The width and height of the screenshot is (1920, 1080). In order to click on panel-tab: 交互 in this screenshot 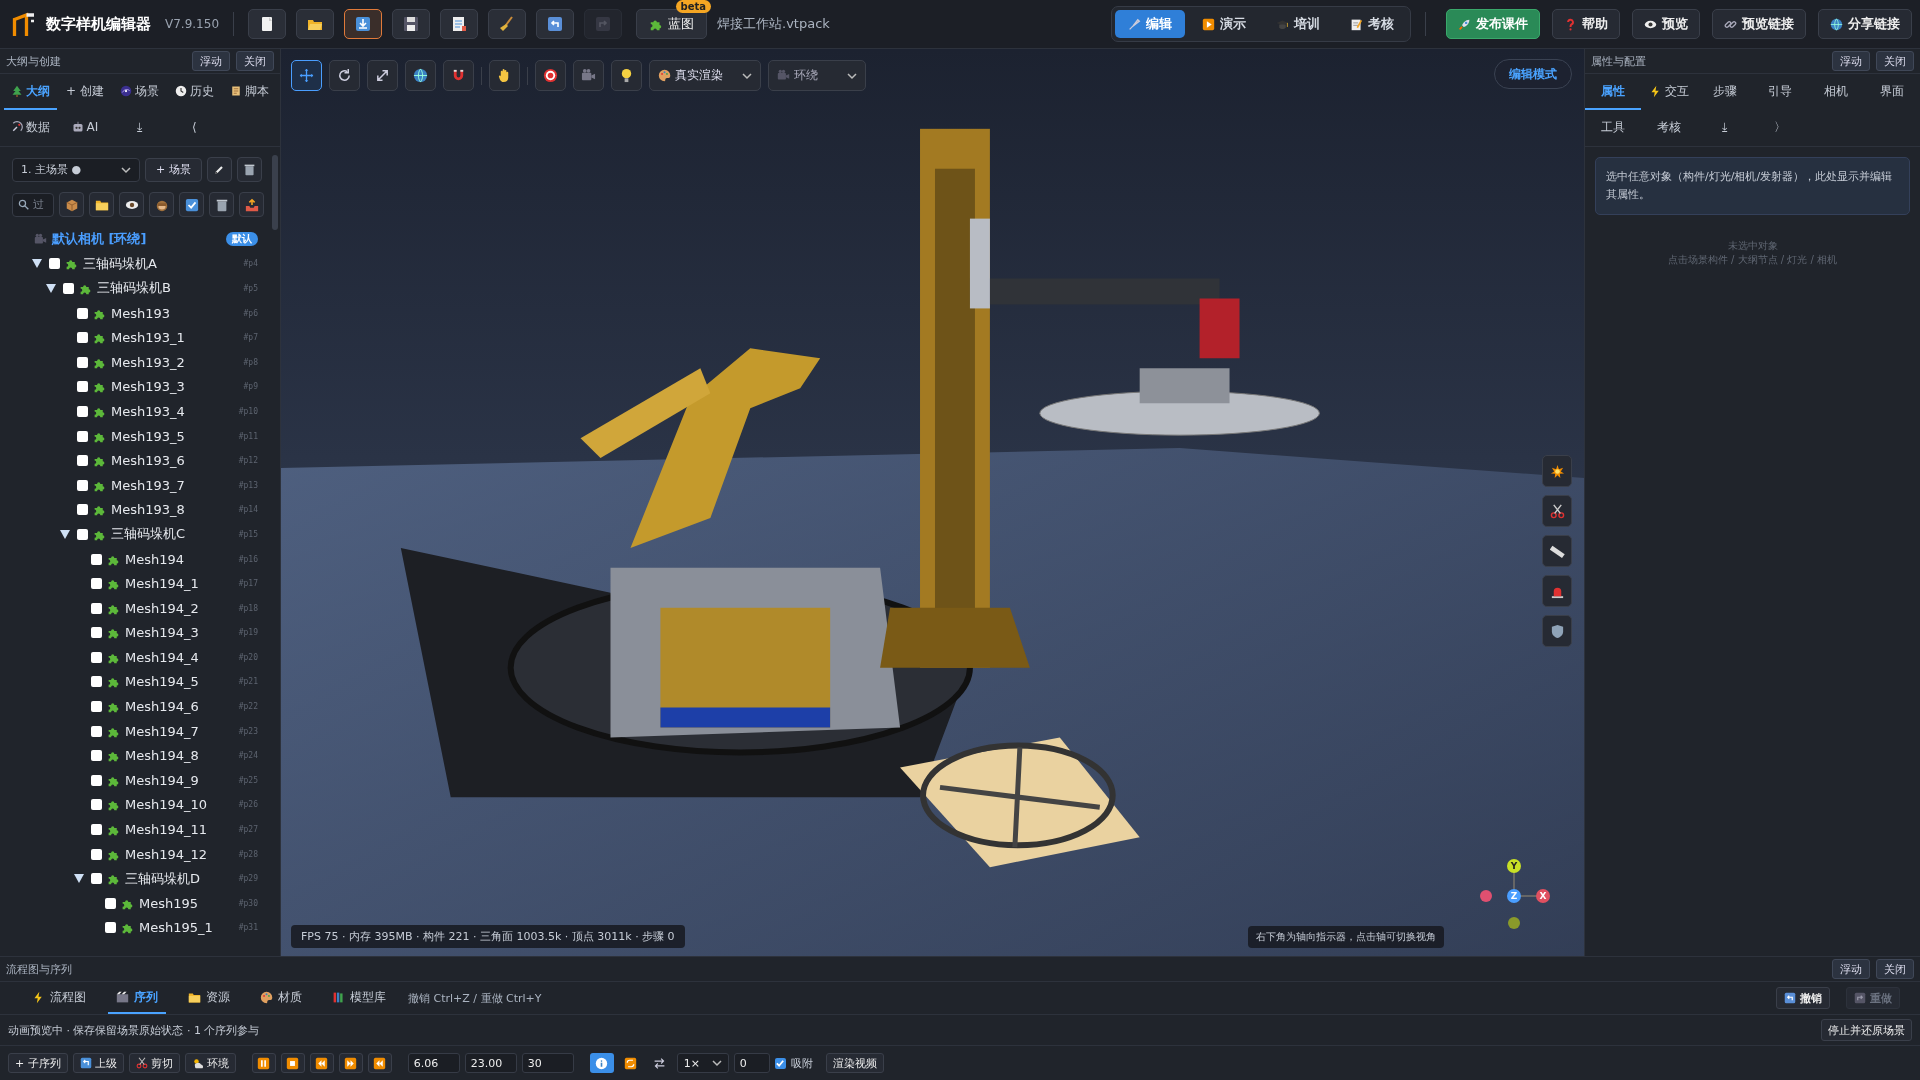, I will do `click(1668, 92)`.